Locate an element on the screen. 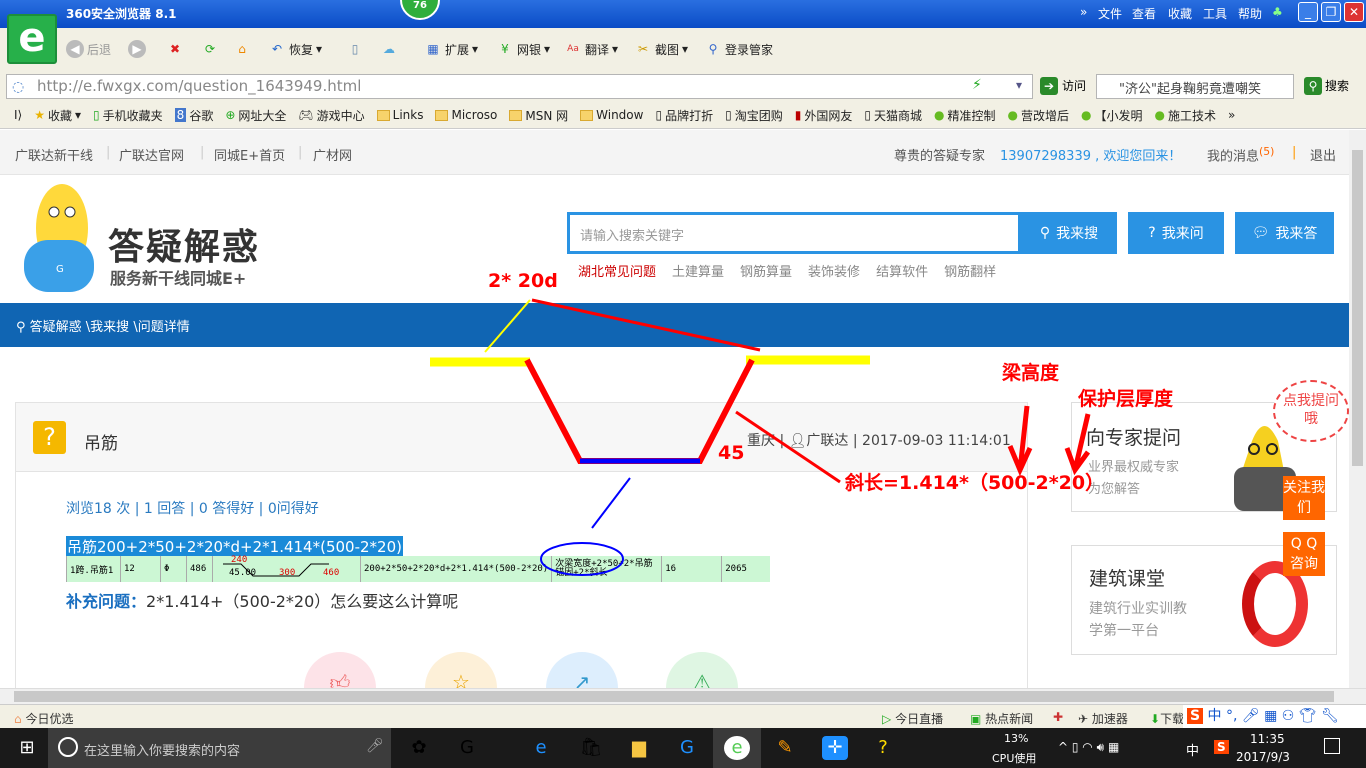 The width and height of the screenshot is (1366, 768). gift-icon: ⌂ is located at coordinates (18, 719).